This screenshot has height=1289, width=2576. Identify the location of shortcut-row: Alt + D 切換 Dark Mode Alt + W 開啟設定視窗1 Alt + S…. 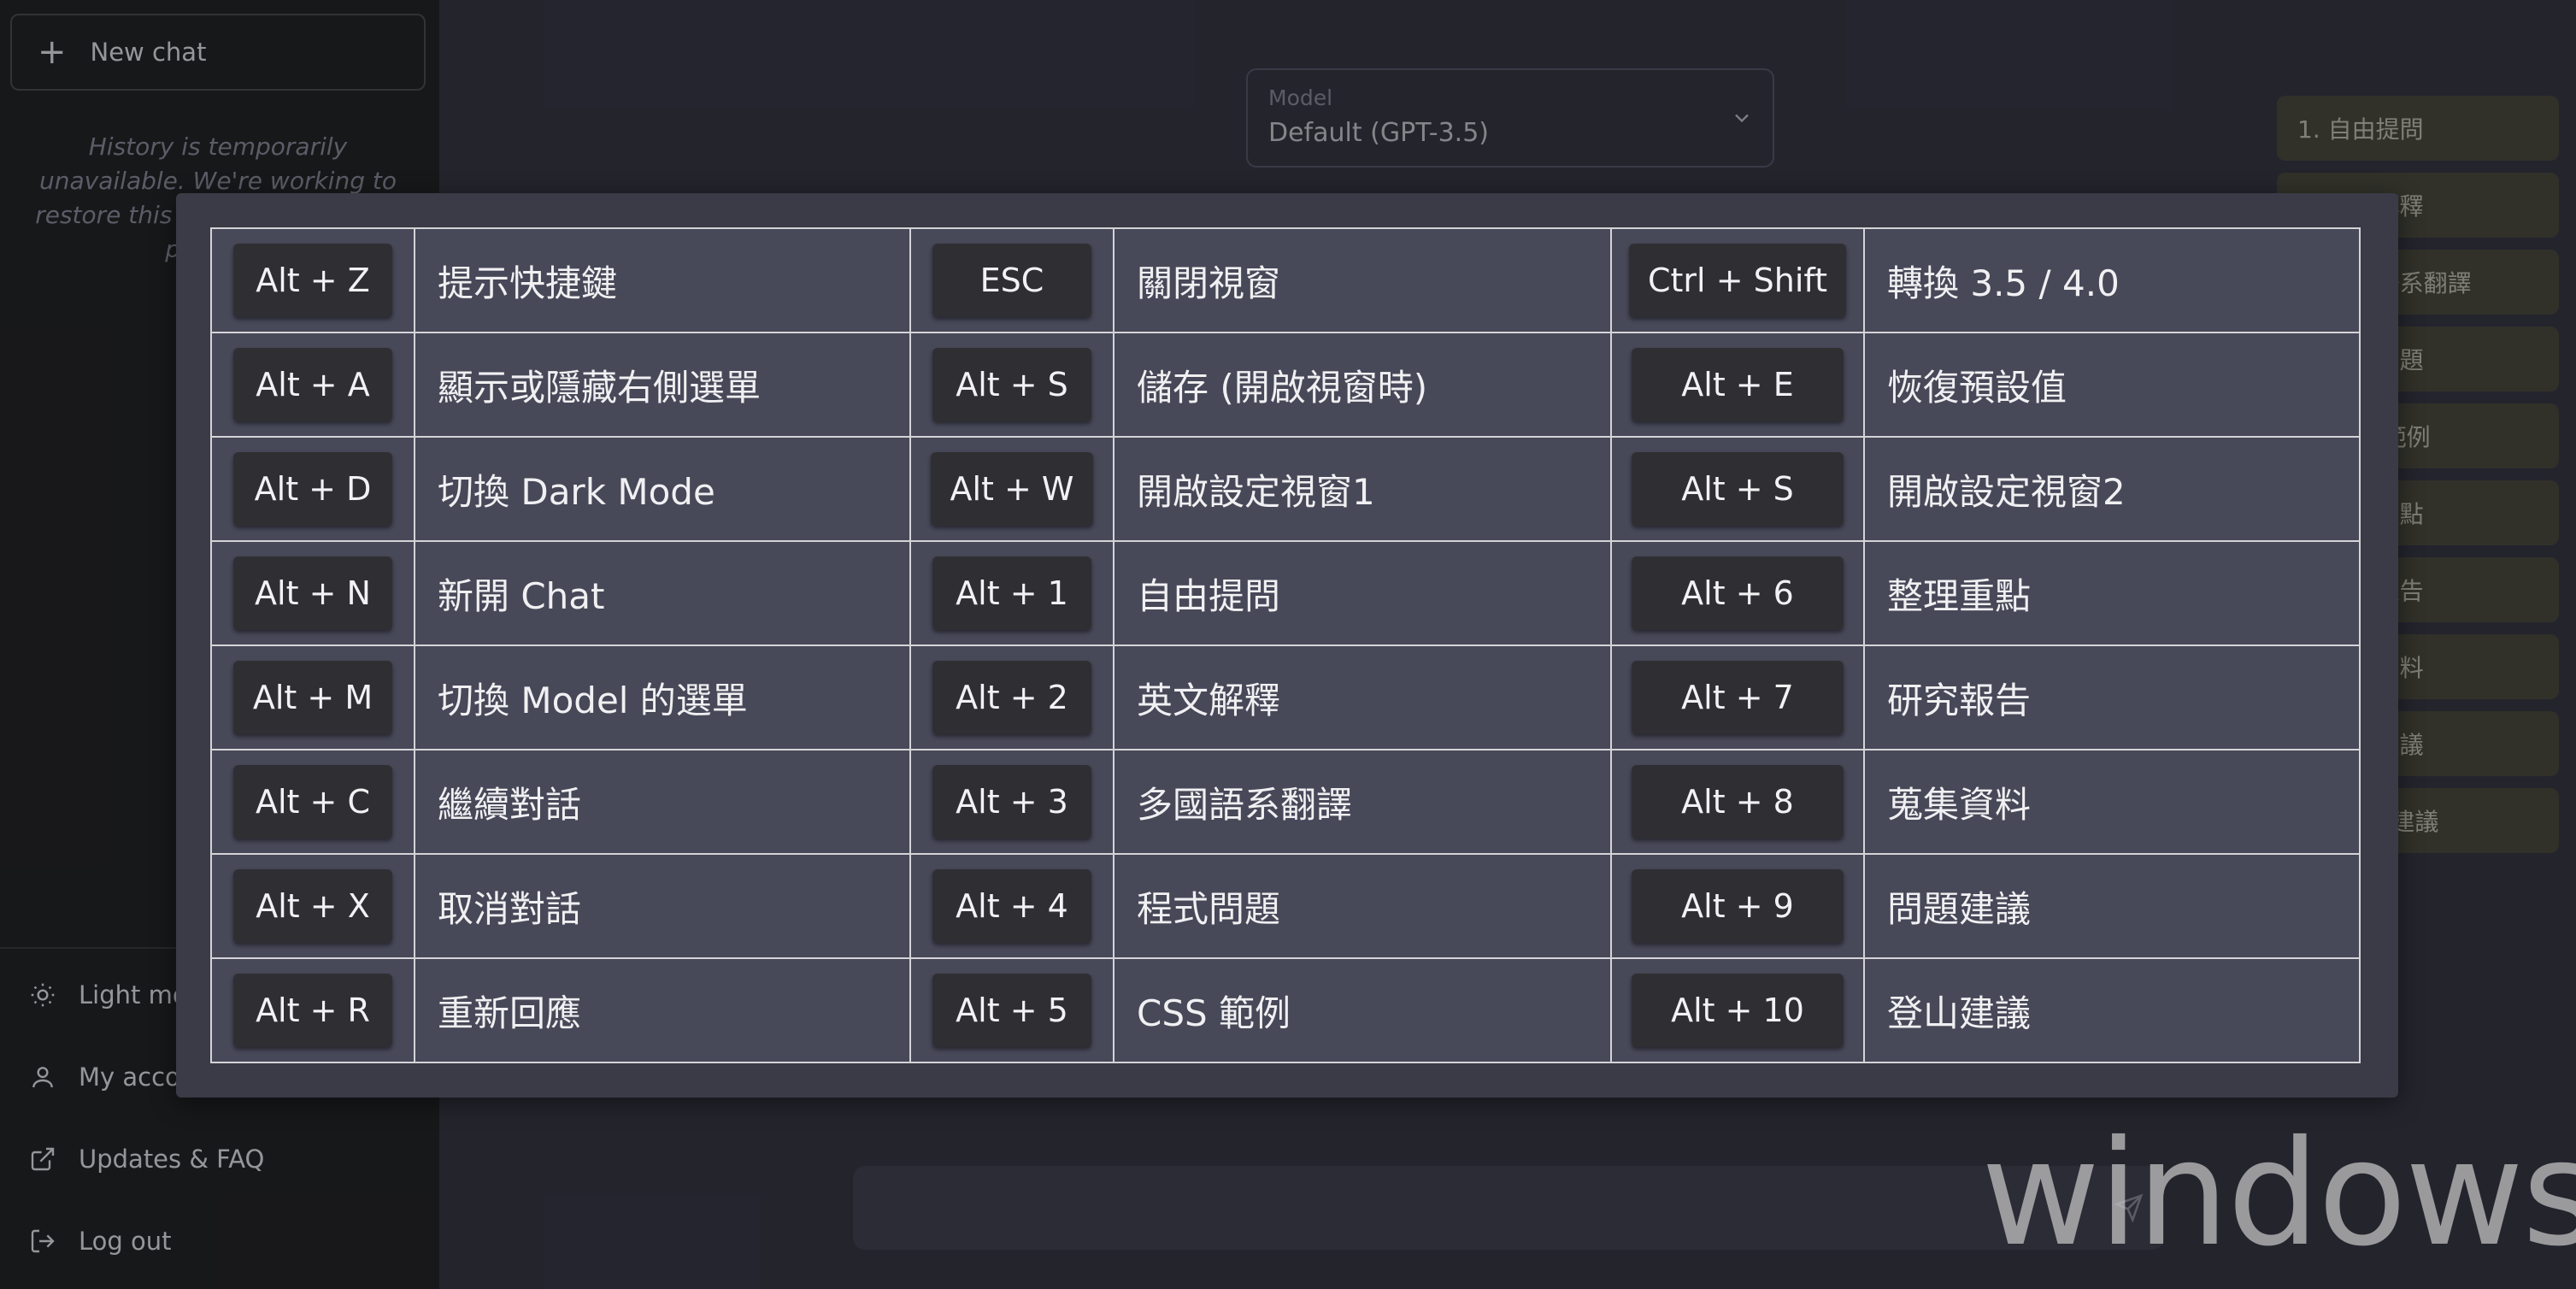
(1285, 489).